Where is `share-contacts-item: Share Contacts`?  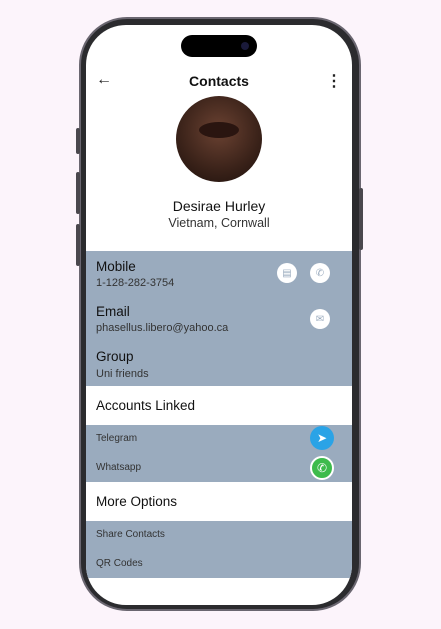 share-contacts-item: Share Contacts is located at coordinates (130, 534).